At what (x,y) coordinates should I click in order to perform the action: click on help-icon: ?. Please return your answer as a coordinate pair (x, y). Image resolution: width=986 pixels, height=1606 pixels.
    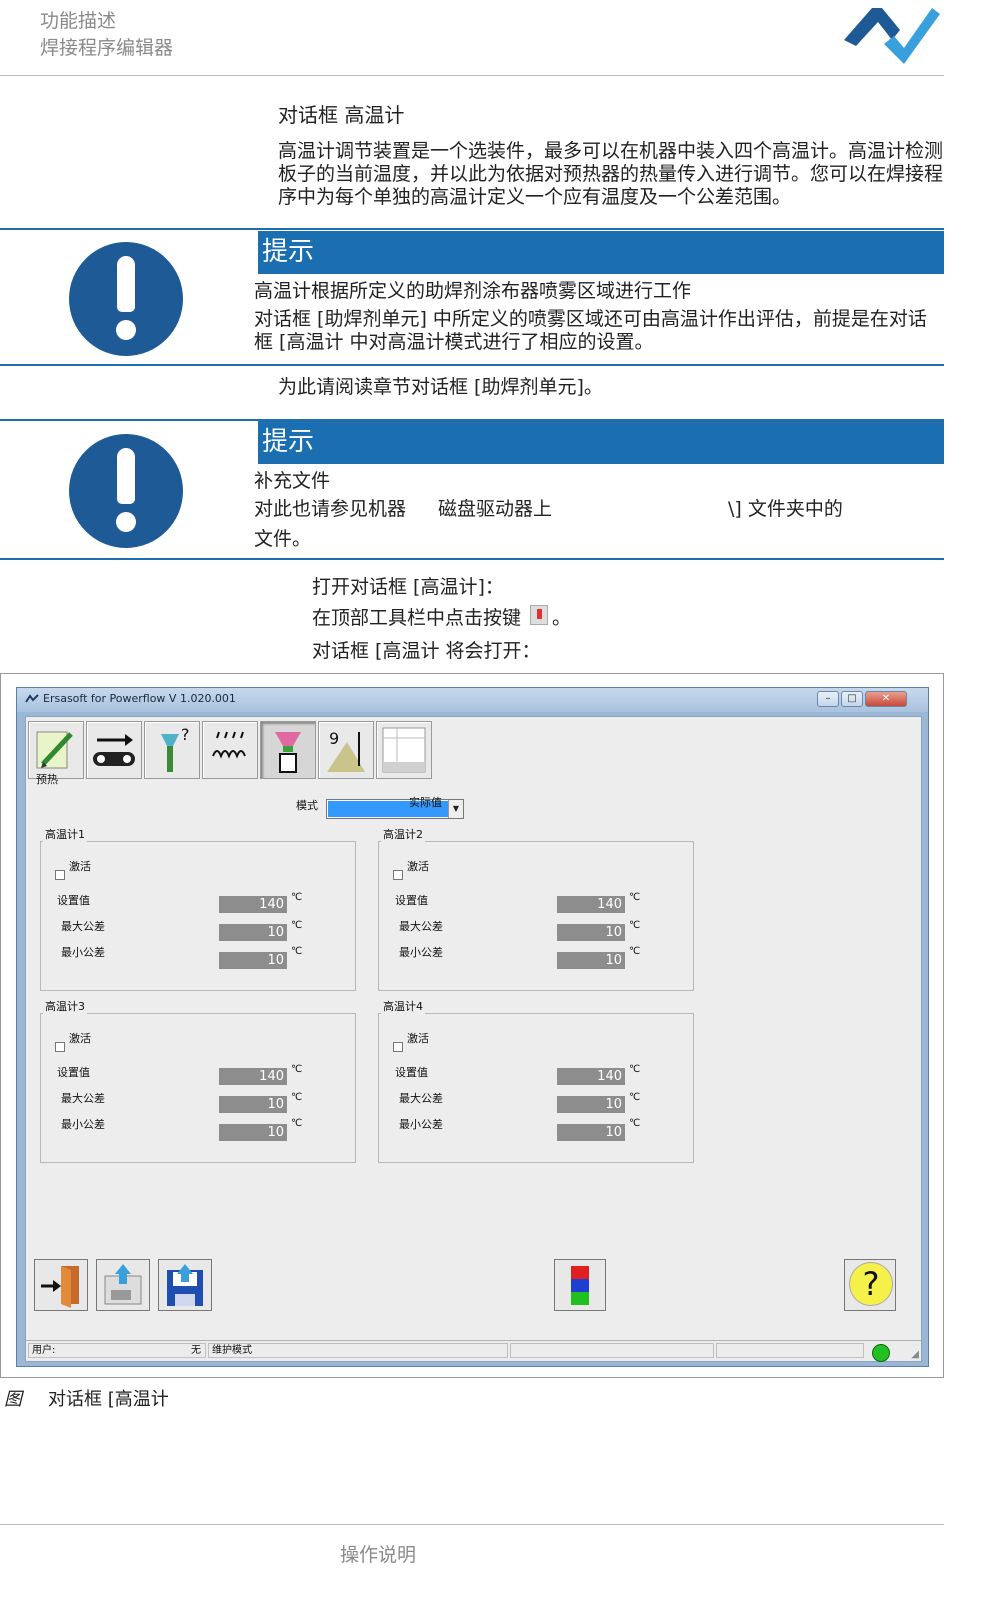
    Looking at the image, I should click on (871, 1284).